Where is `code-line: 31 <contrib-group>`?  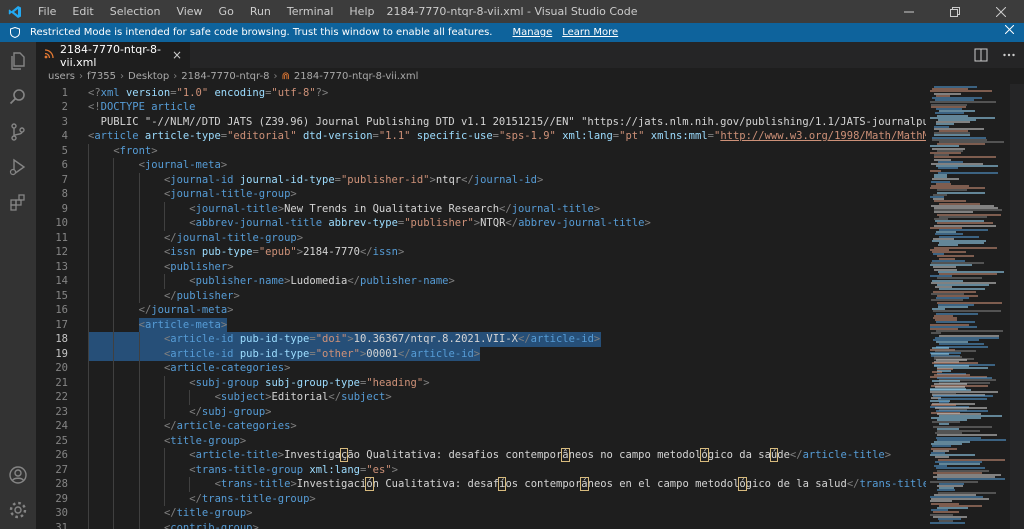 code-line: 31 <contrib-group> is located at coordinates (481, 524).